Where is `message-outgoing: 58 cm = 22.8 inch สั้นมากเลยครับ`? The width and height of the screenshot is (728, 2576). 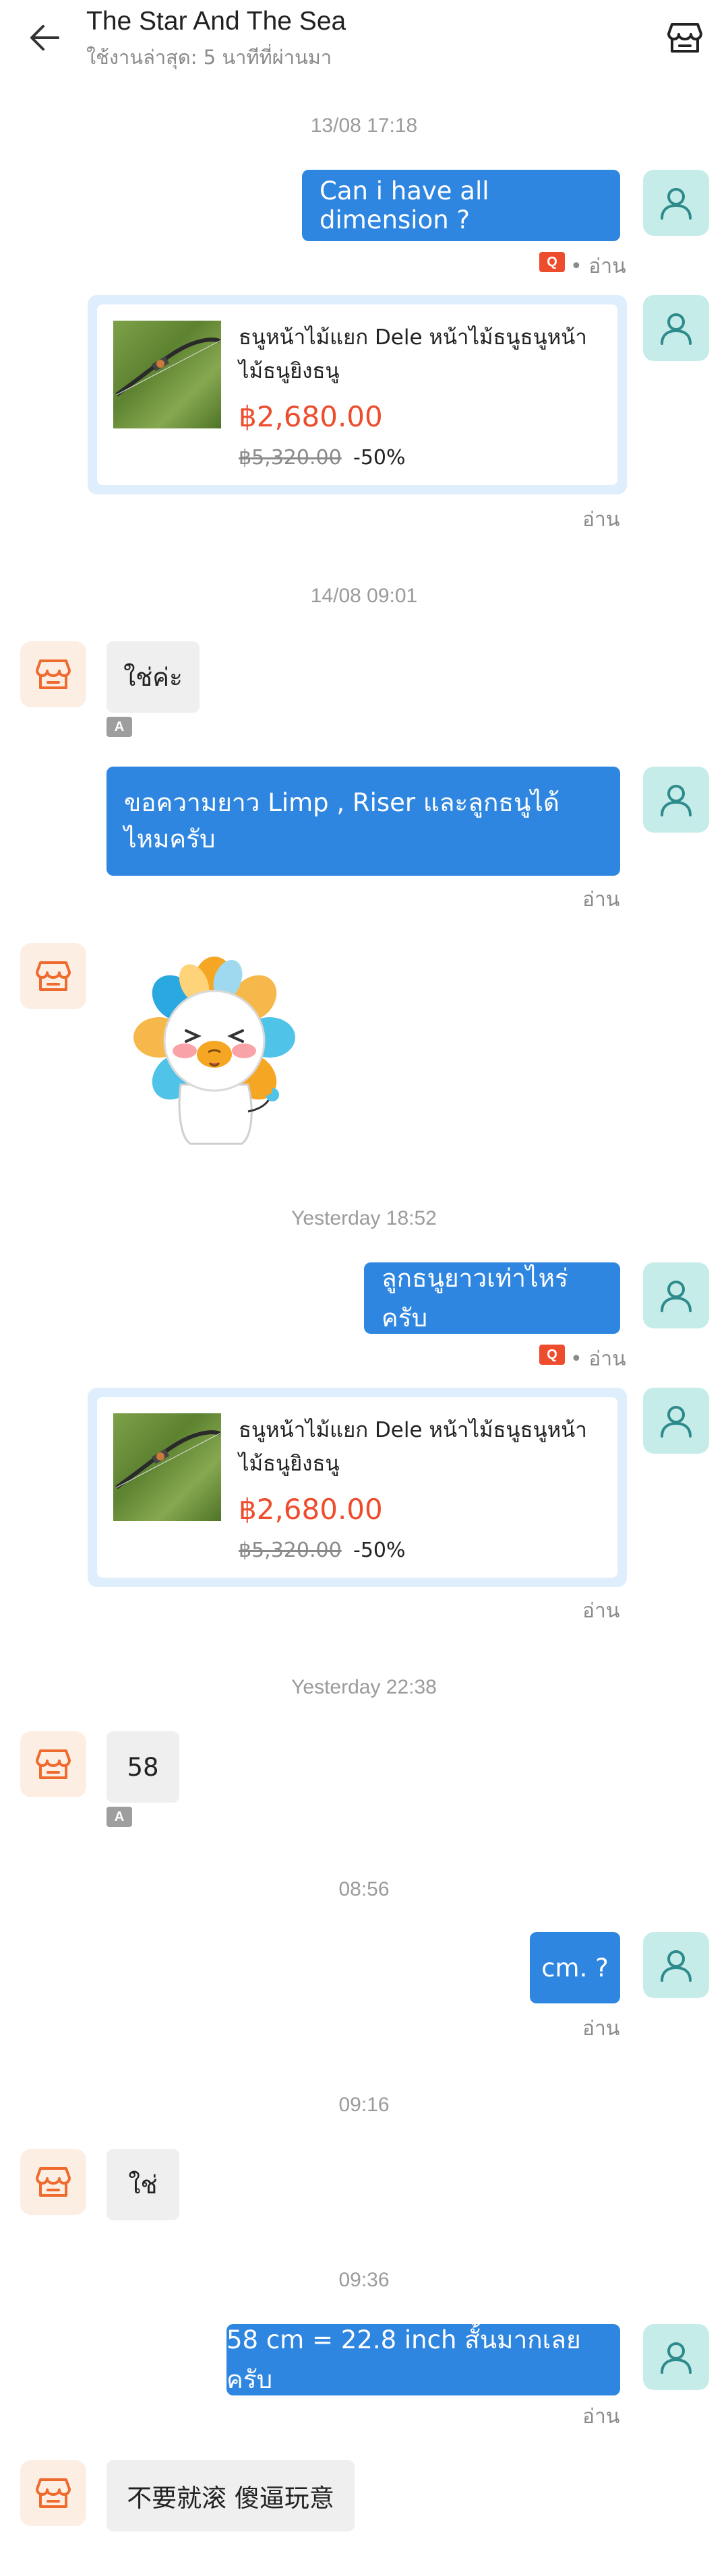 message-outgoing: 58 cm = 22.8 inch สั้นมากเลยครับ is located at coordinates (423, 2360).